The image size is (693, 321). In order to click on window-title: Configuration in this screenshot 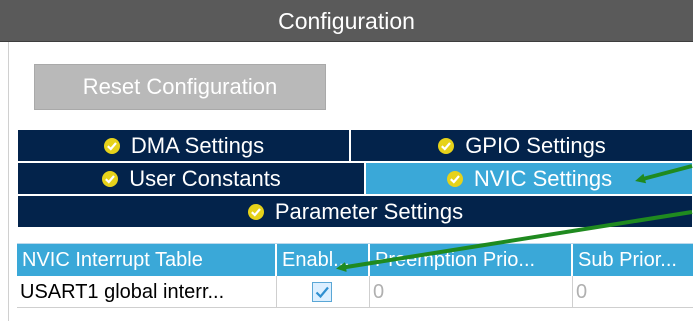, I will do `click(346, 21)`.